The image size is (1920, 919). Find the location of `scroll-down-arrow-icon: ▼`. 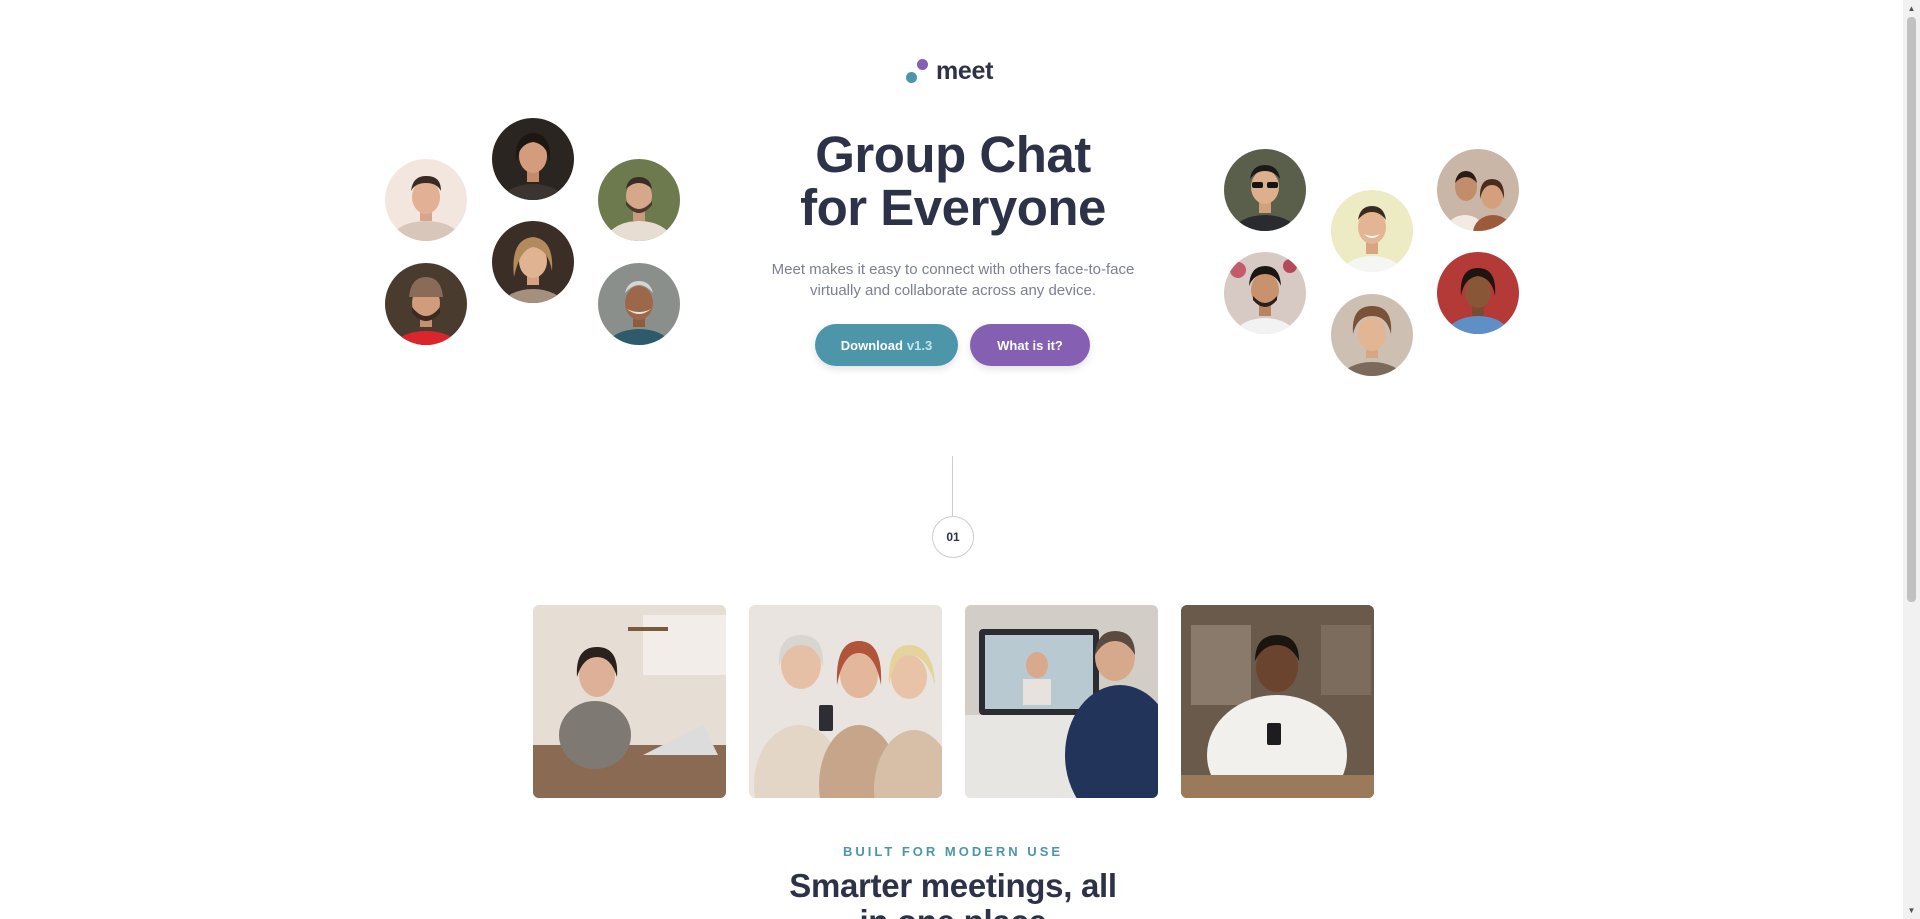

scroll-down-arrow-icon: ▼ is located at coordinates (1911, 910).